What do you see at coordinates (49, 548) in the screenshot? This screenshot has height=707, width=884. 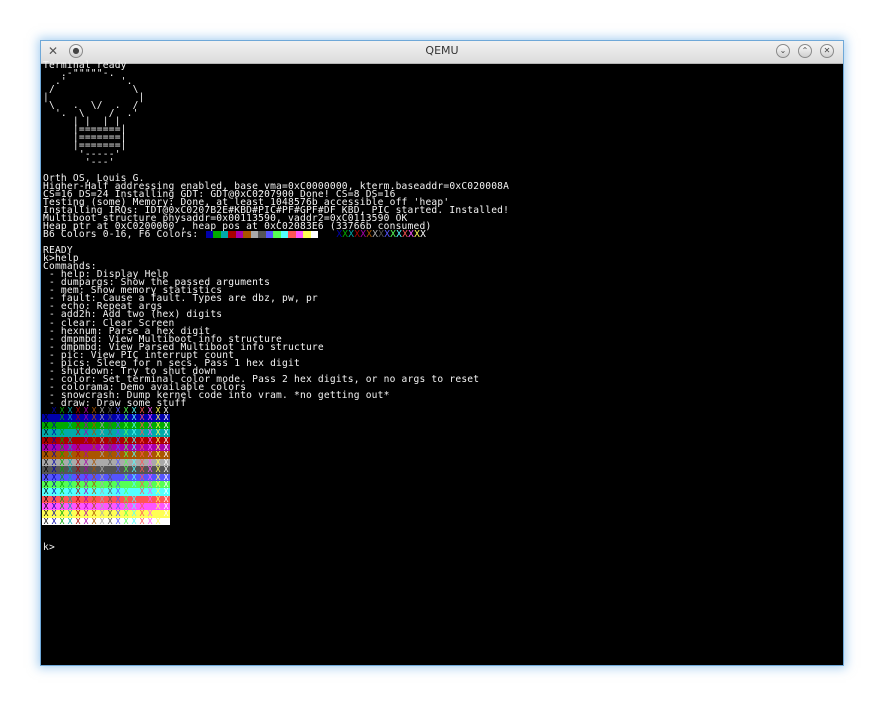 I see `command-prompt: k>` at bounding box center [49, 548].